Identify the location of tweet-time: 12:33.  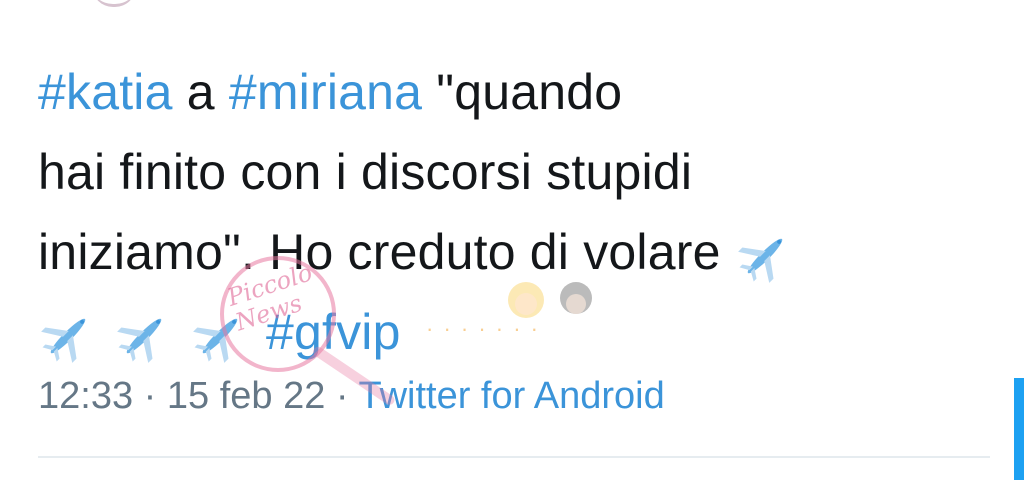
(85, 396).